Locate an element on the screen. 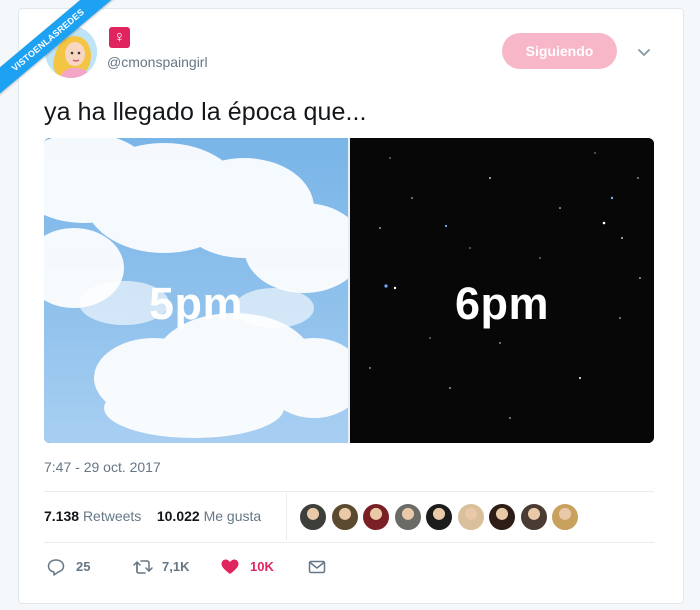 The width and height of the screenshot is (700, 610). engagement-stats: 7.138 Retweets 10.022 Me gusta is located at coordinates (152, 516).